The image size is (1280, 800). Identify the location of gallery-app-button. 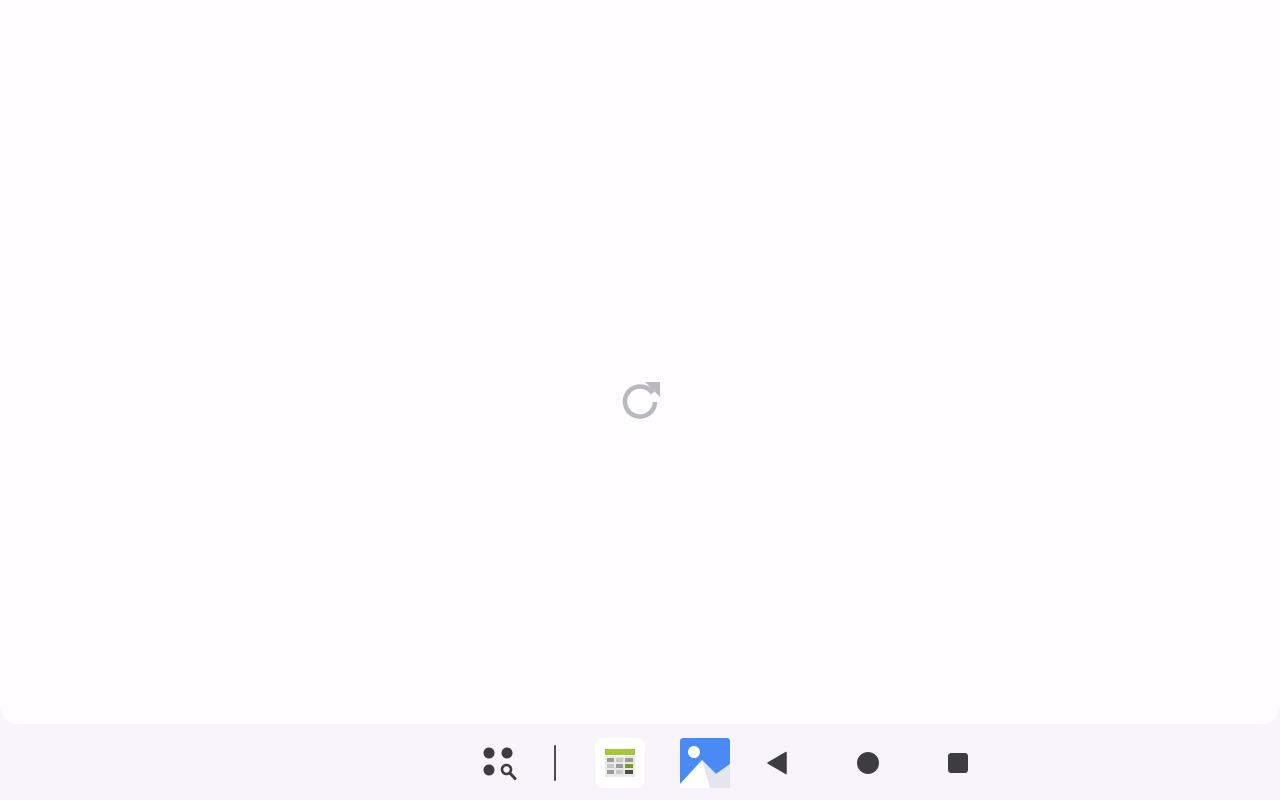
(705, 763).